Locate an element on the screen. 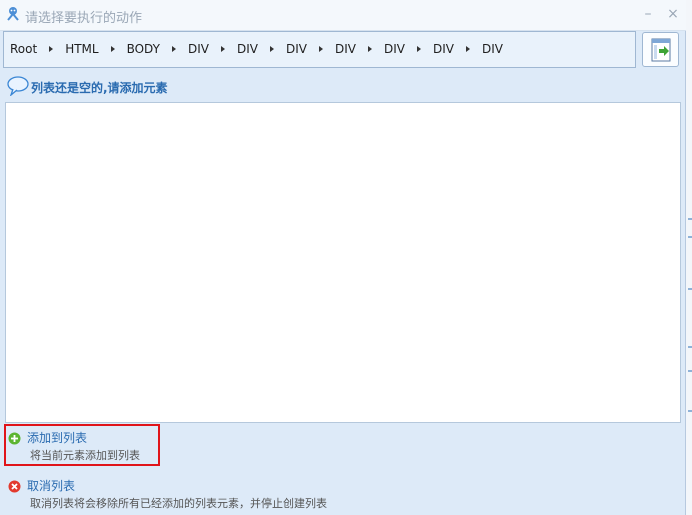 Image resolution: width=692 pixels, height=515 pixels. window-title: 请选择要执行的动作 is located at coordinates (84, 18).